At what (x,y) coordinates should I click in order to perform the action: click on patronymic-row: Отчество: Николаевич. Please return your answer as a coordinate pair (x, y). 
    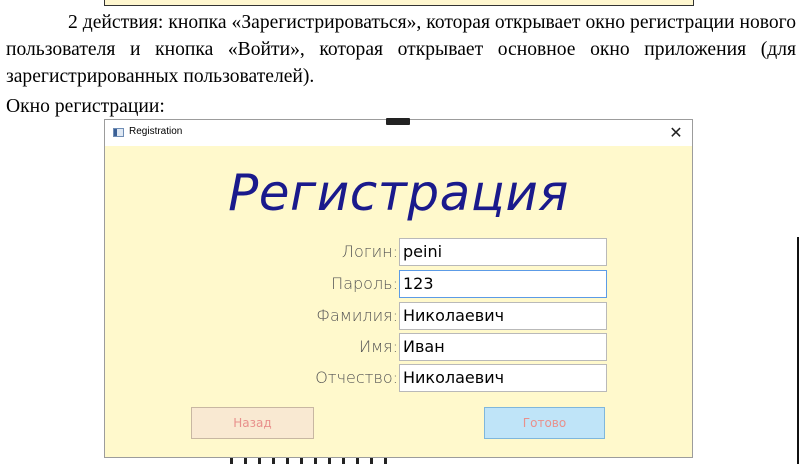
    Looking at the image, I should click on (398, 378).